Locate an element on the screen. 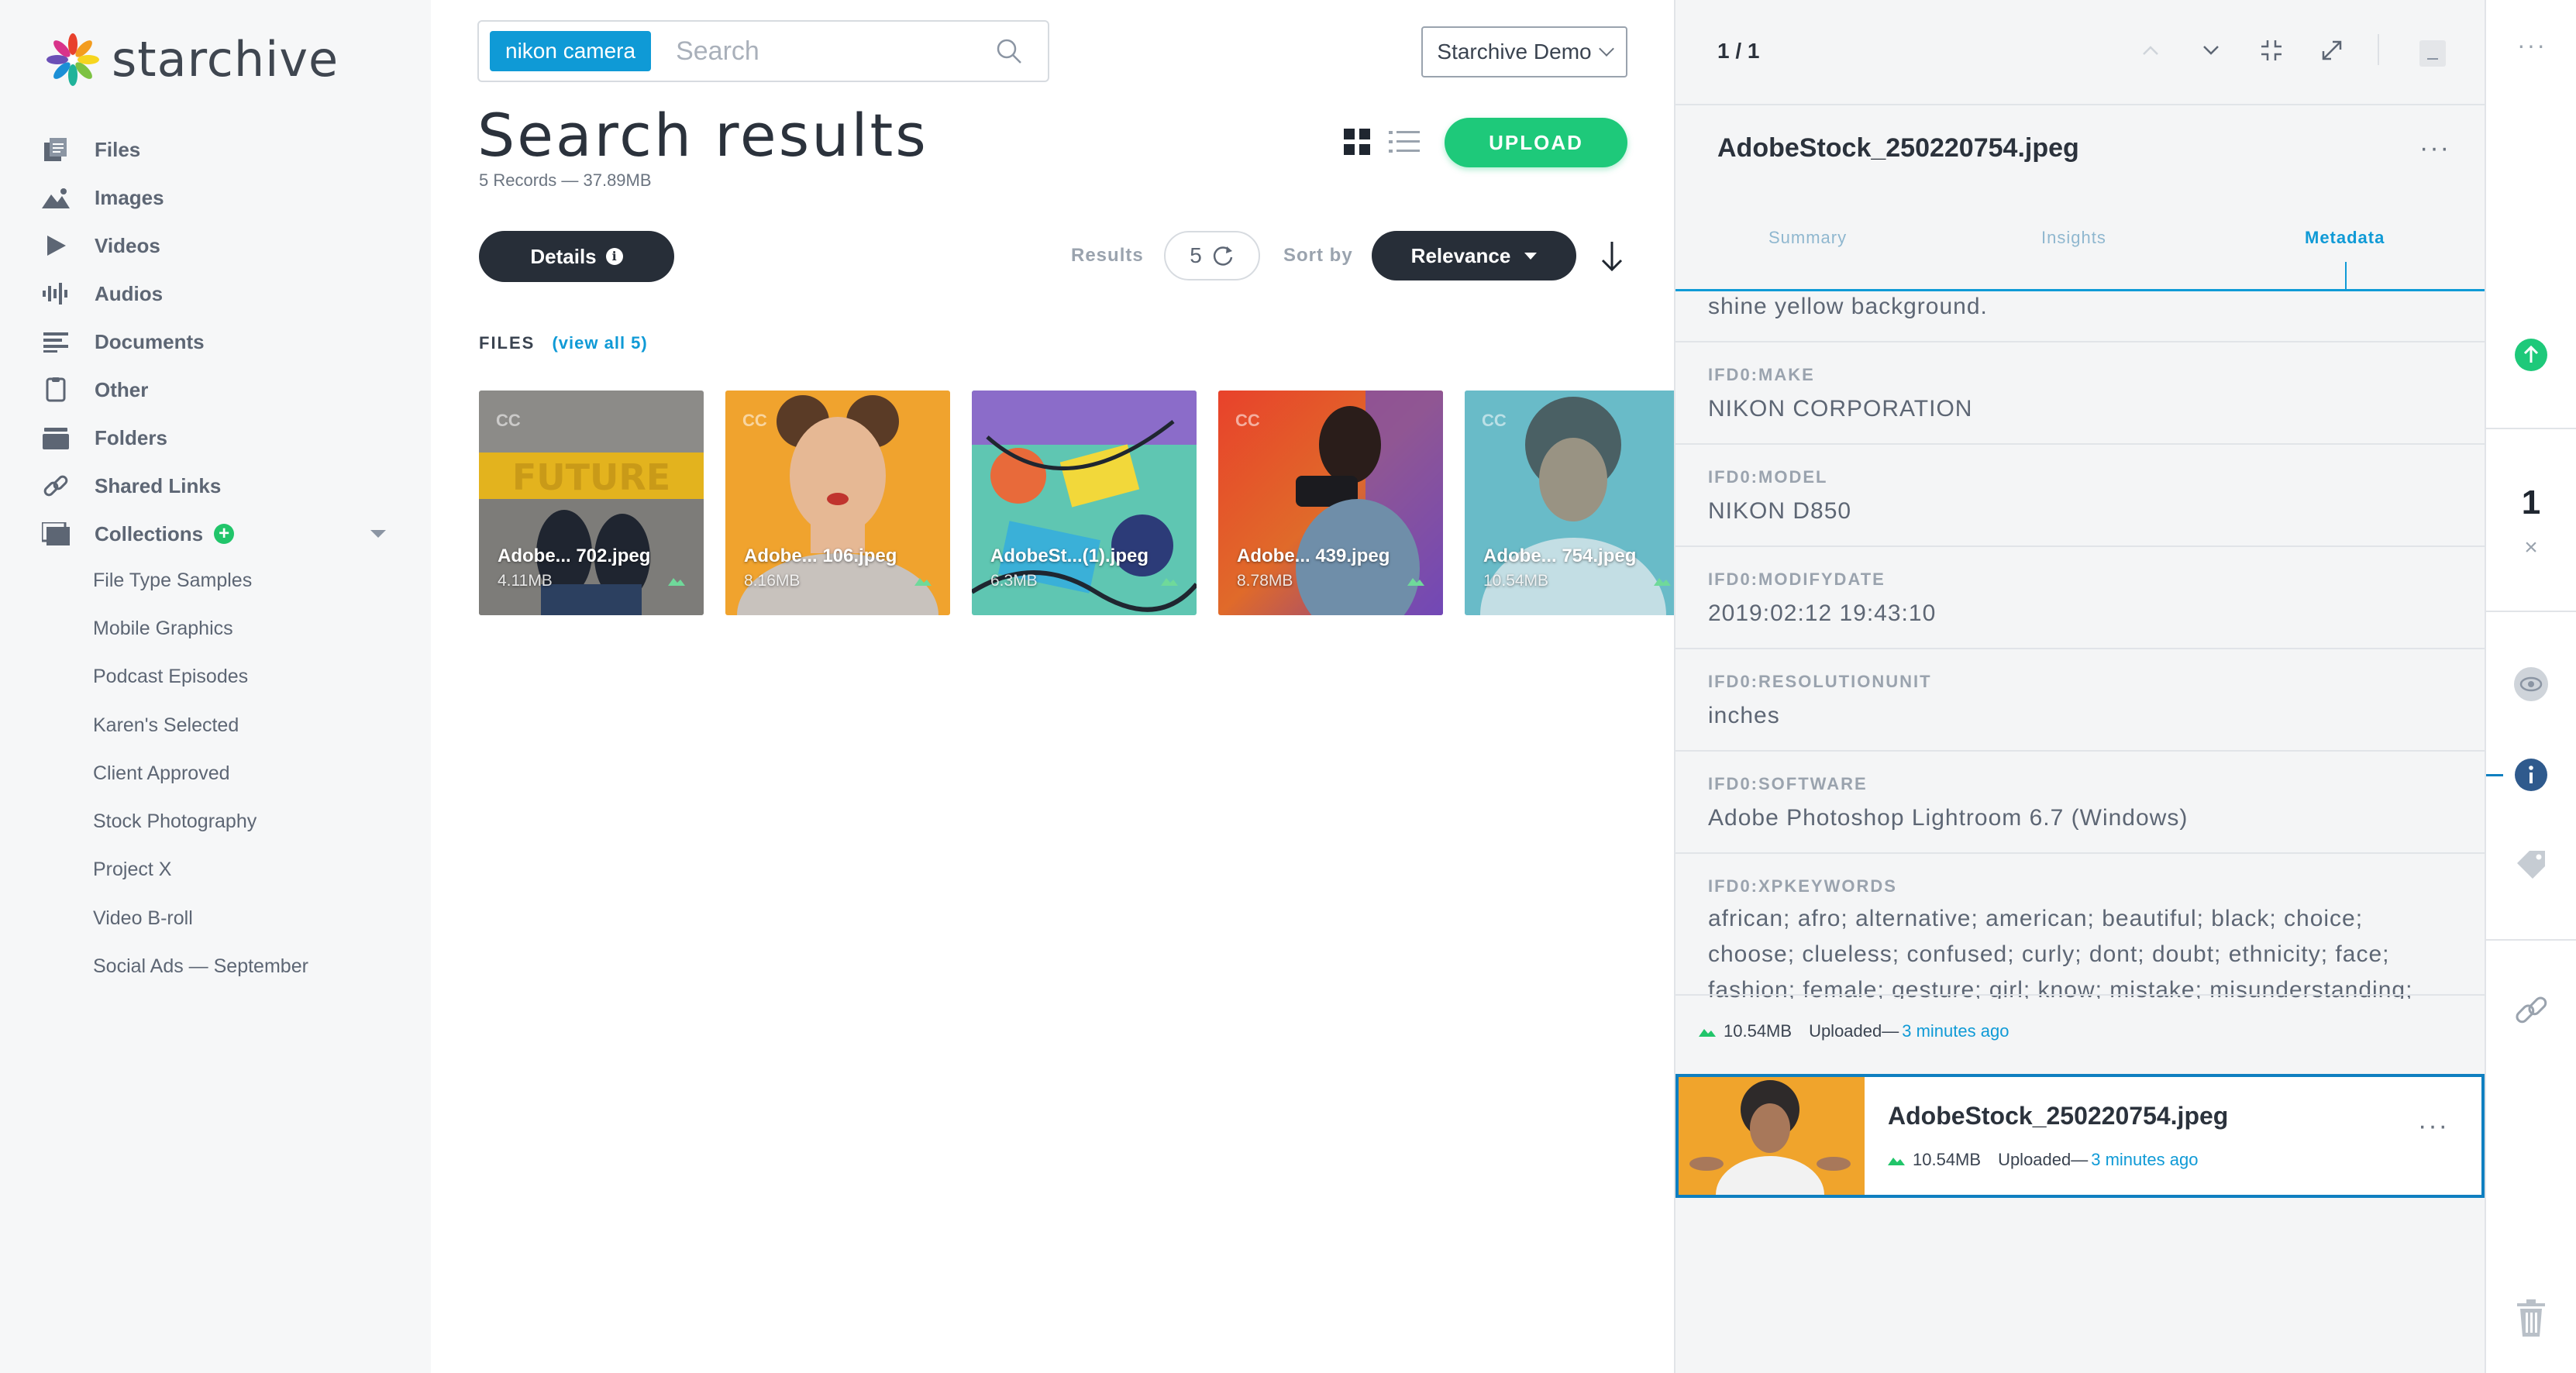 This screenshot has height=1373, width=2576. file-size: 8.78MB is located at coordinates (1265, 581).